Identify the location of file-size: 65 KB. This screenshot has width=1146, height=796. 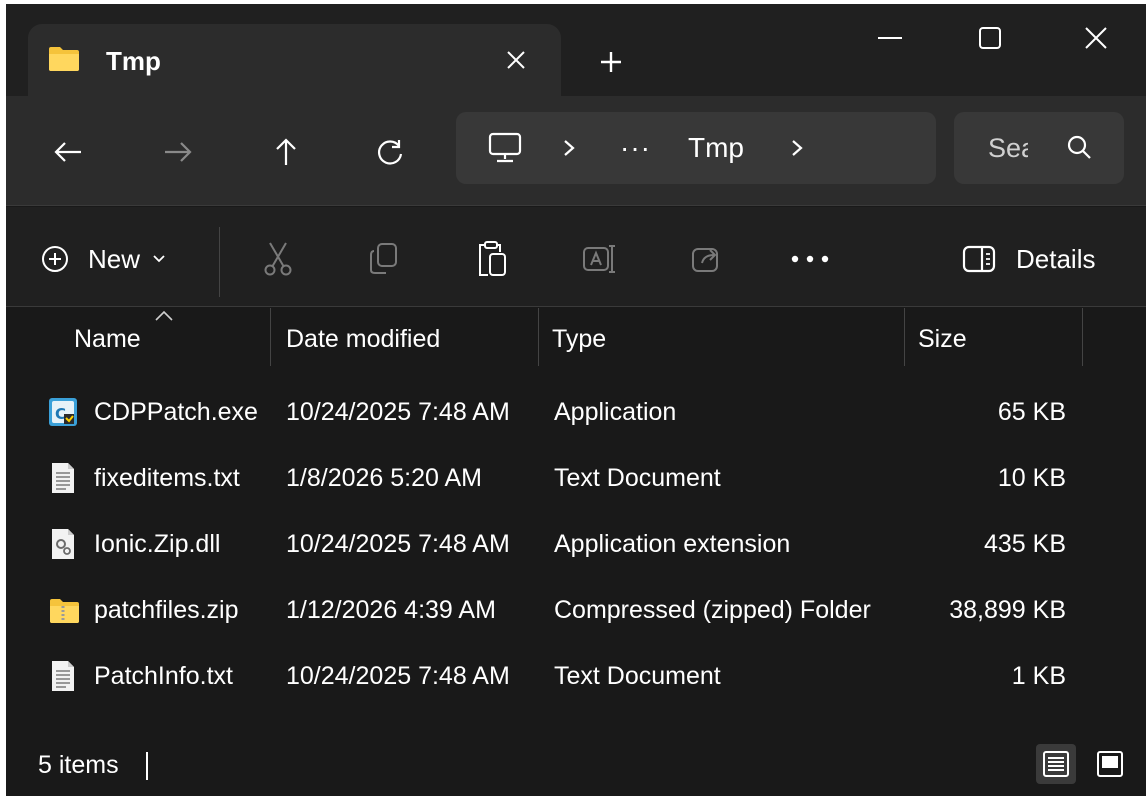
(1031, 412).